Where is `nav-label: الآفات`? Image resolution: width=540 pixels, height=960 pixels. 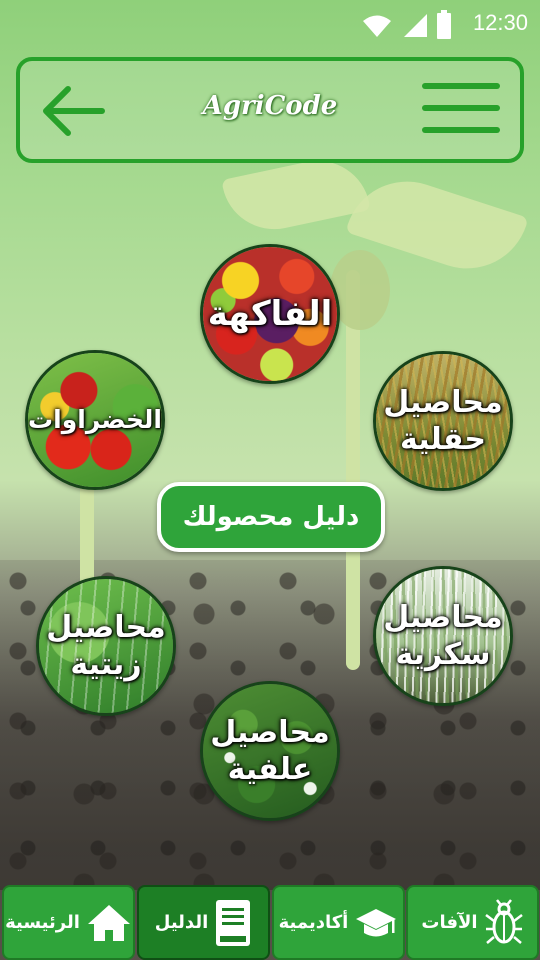
nav-label: الآفات is located at coordinates (449, 922).